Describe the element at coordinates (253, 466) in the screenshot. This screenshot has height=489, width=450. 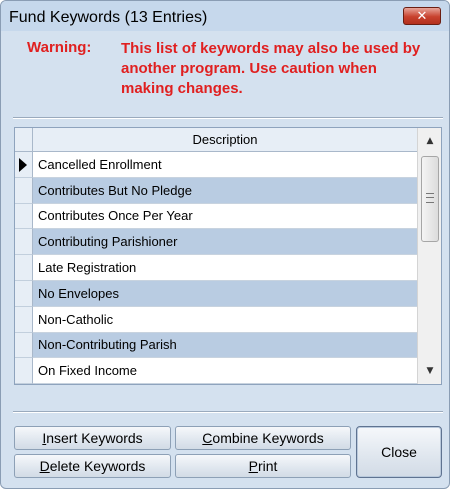
I see `print-mnemonic: P` at that location.